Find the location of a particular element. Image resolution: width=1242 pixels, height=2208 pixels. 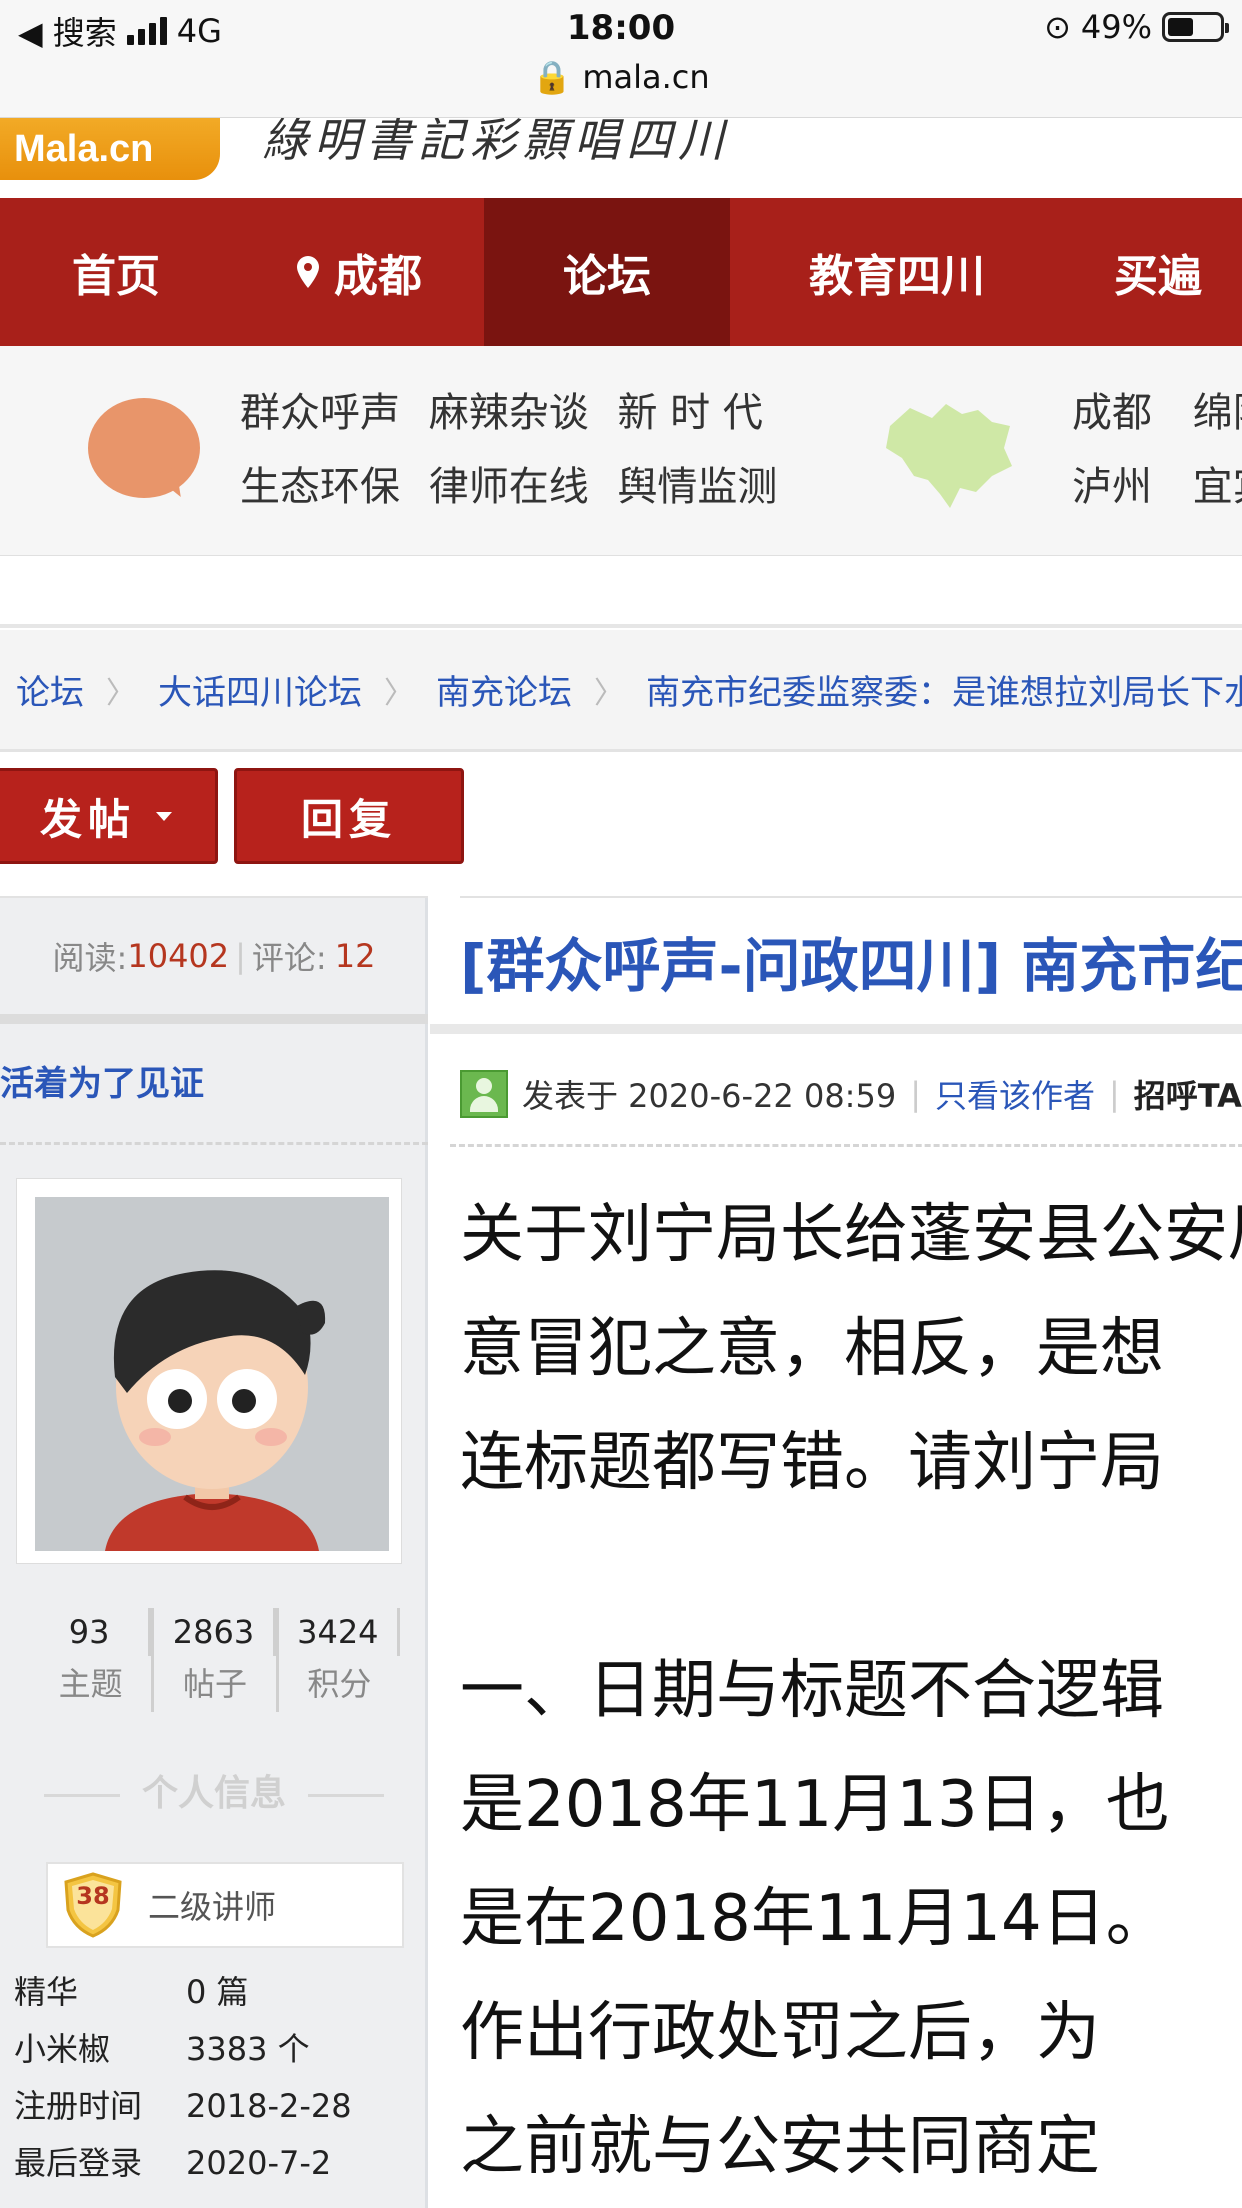

post-line: 作出行政处罚之后，为 is located at coordinates (780, 2033).